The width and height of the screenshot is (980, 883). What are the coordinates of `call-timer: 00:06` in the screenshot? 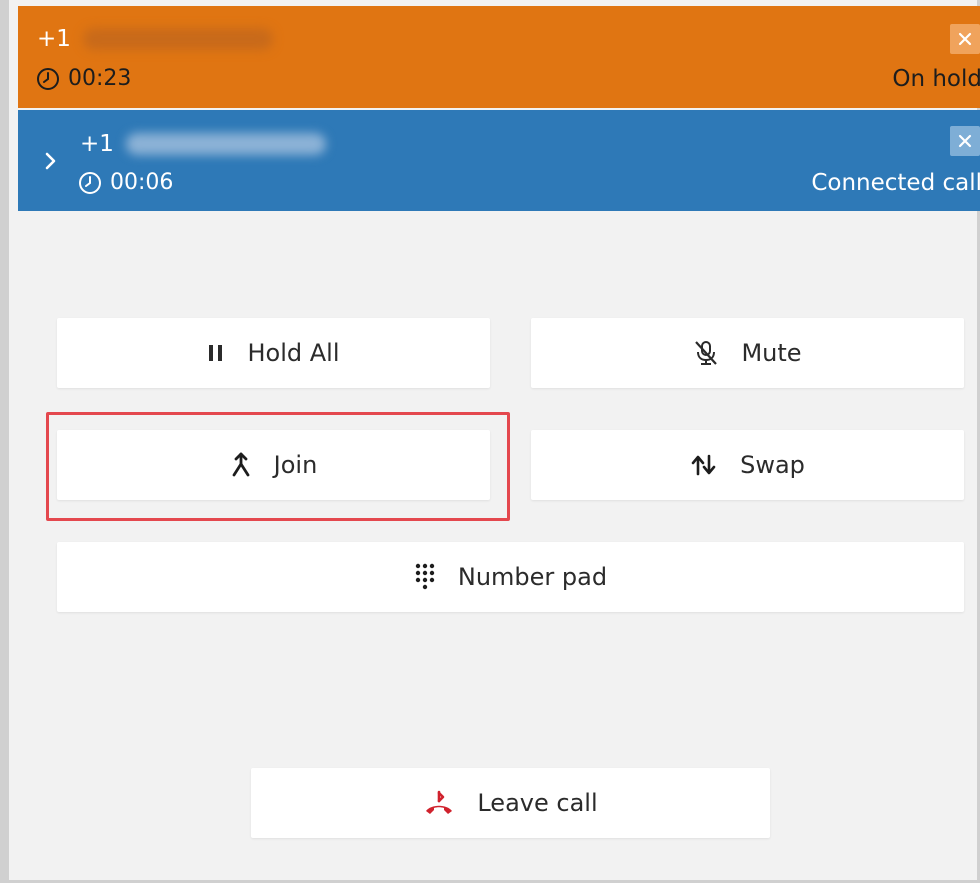 It's located at (125, 182).